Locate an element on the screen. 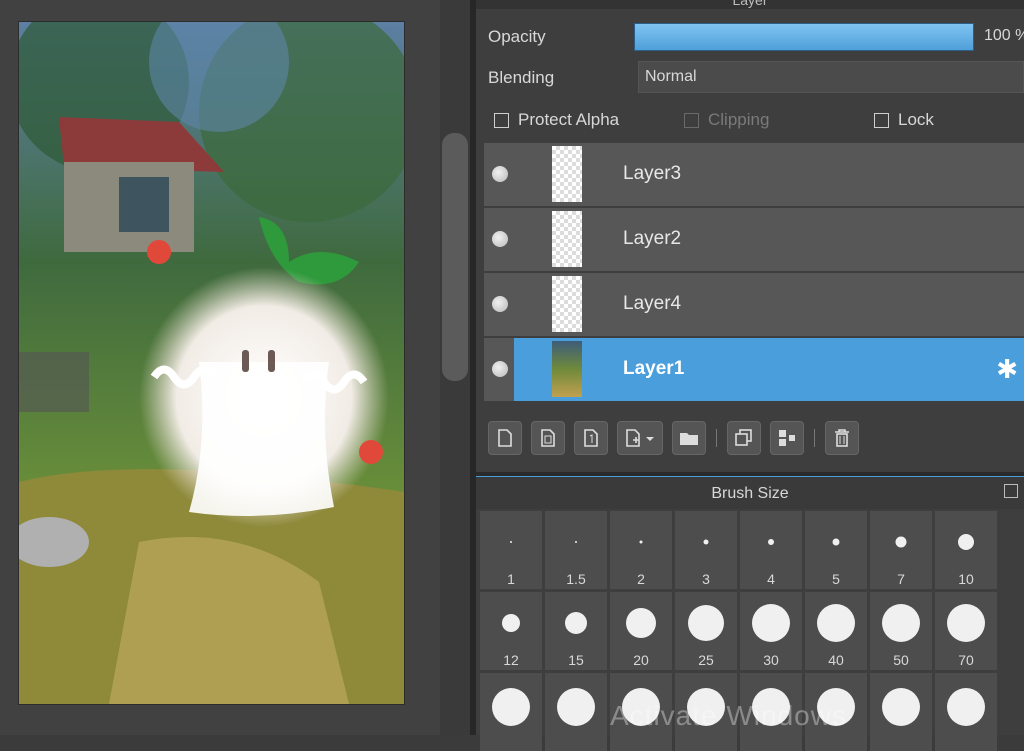 The height and width of the screenshot is (751, 1024). selection-highlight is located at coordinates (769, 369).